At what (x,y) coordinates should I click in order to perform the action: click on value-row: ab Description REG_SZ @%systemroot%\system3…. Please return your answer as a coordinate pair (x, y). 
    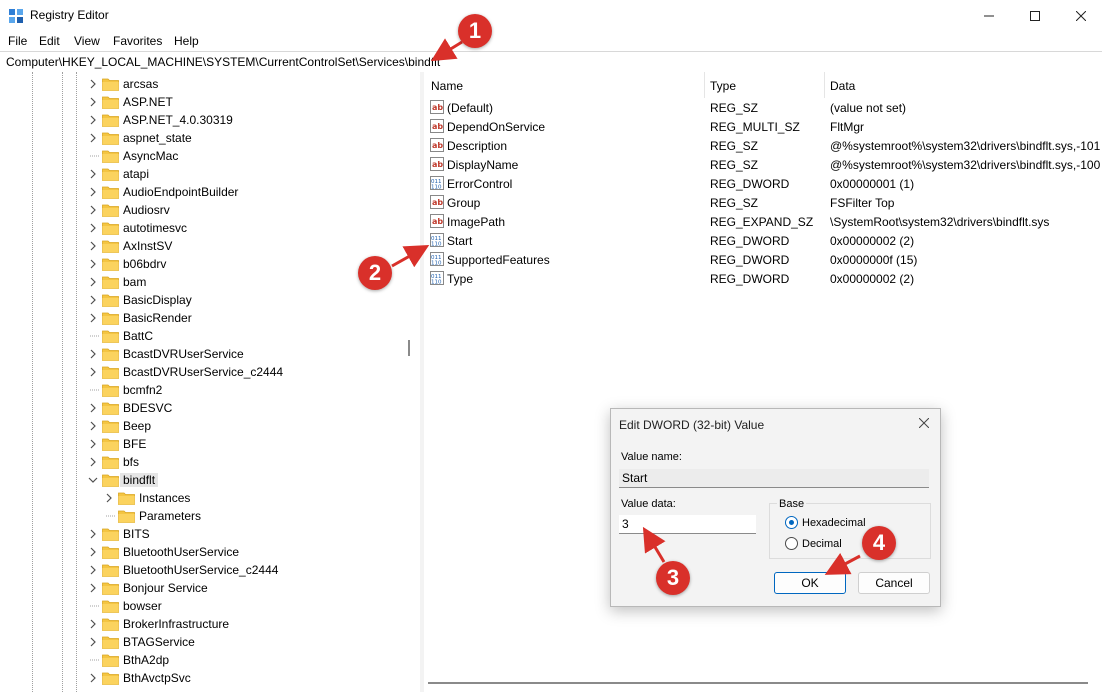
    Looking at the image, I should click on (764, 145).